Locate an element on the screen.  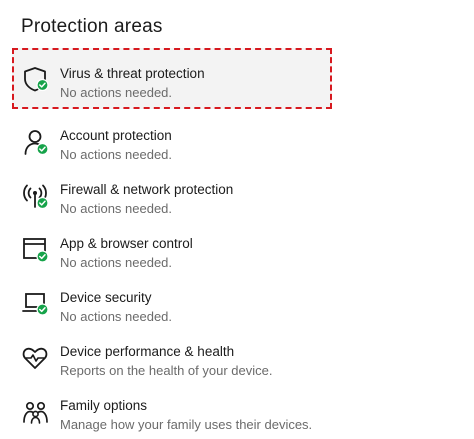
protection-item-title: App & browser control is located at coordinates (126, 243).